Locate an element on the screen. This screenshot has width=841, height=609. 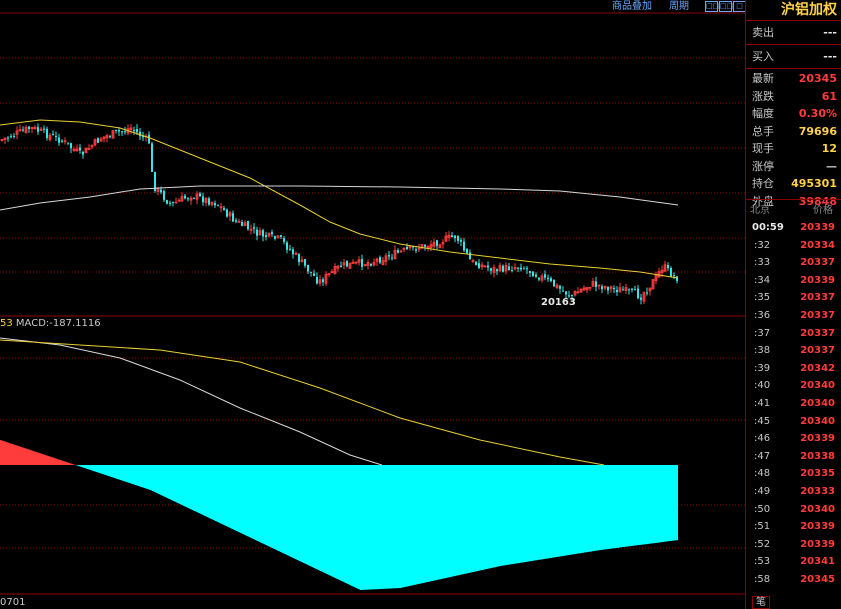
quote-row: 涨跌 61 is located at coordinates (793, 96).